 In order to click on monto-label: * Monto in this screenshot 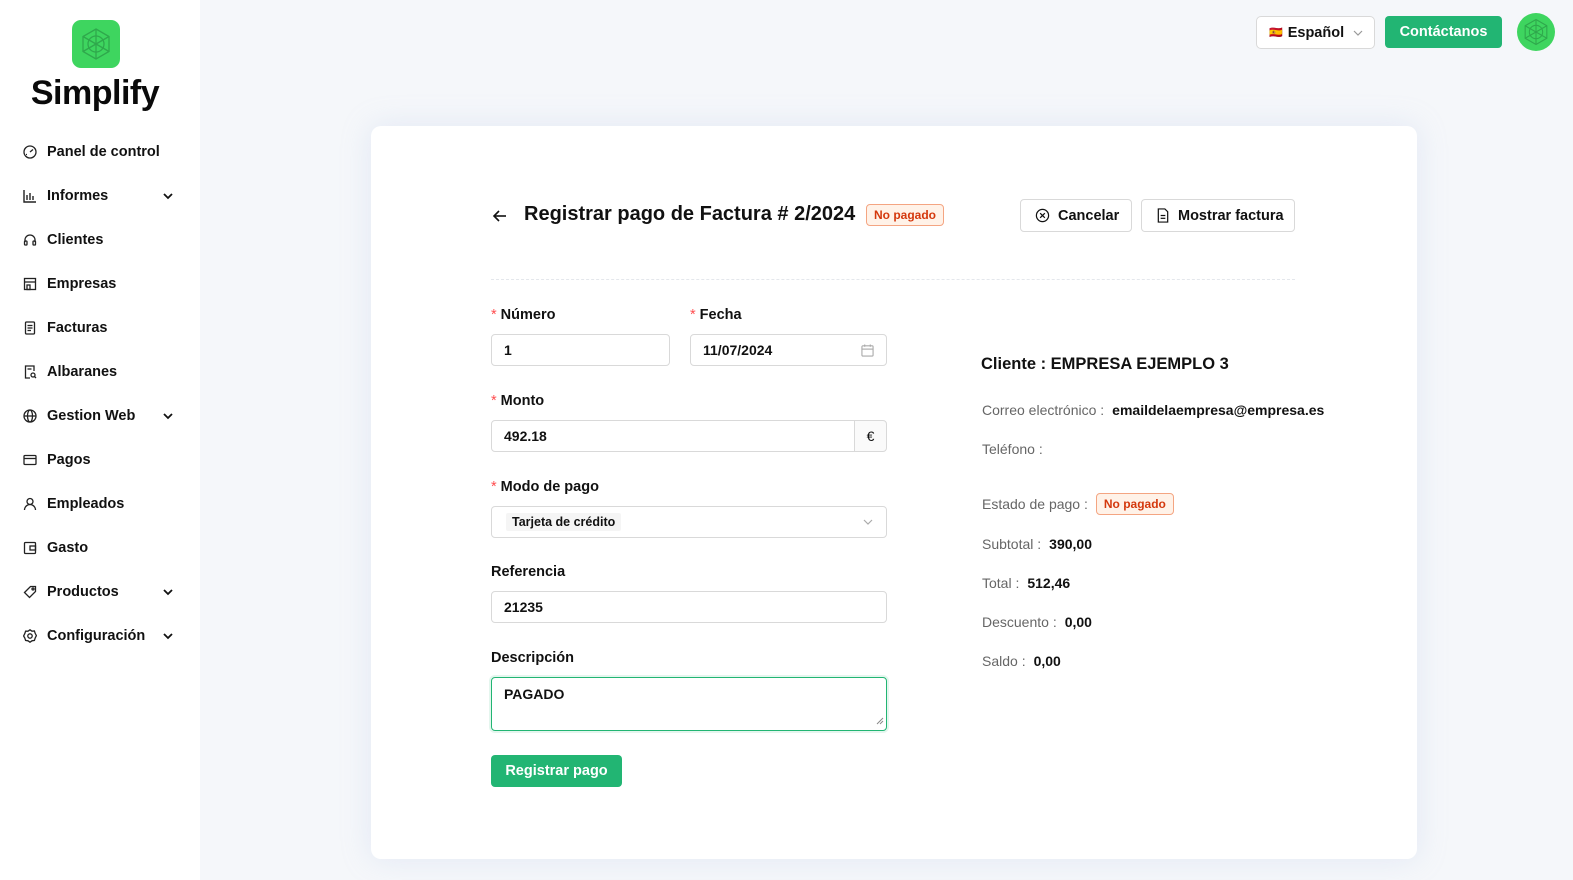, I will do `click(517, 401)`.